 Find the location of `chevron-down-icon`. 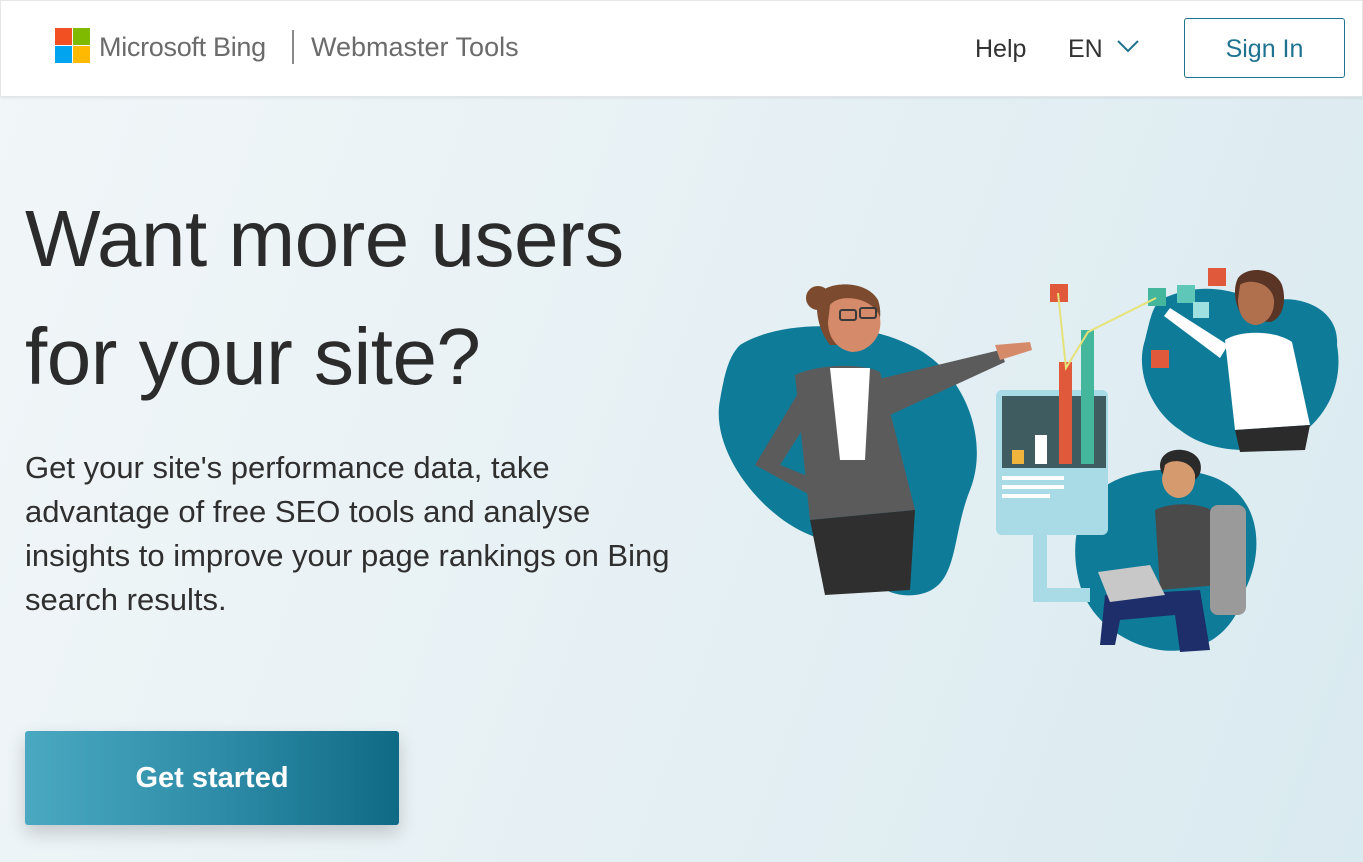

chevron-down-icon is located at coordinates (1128, 46).